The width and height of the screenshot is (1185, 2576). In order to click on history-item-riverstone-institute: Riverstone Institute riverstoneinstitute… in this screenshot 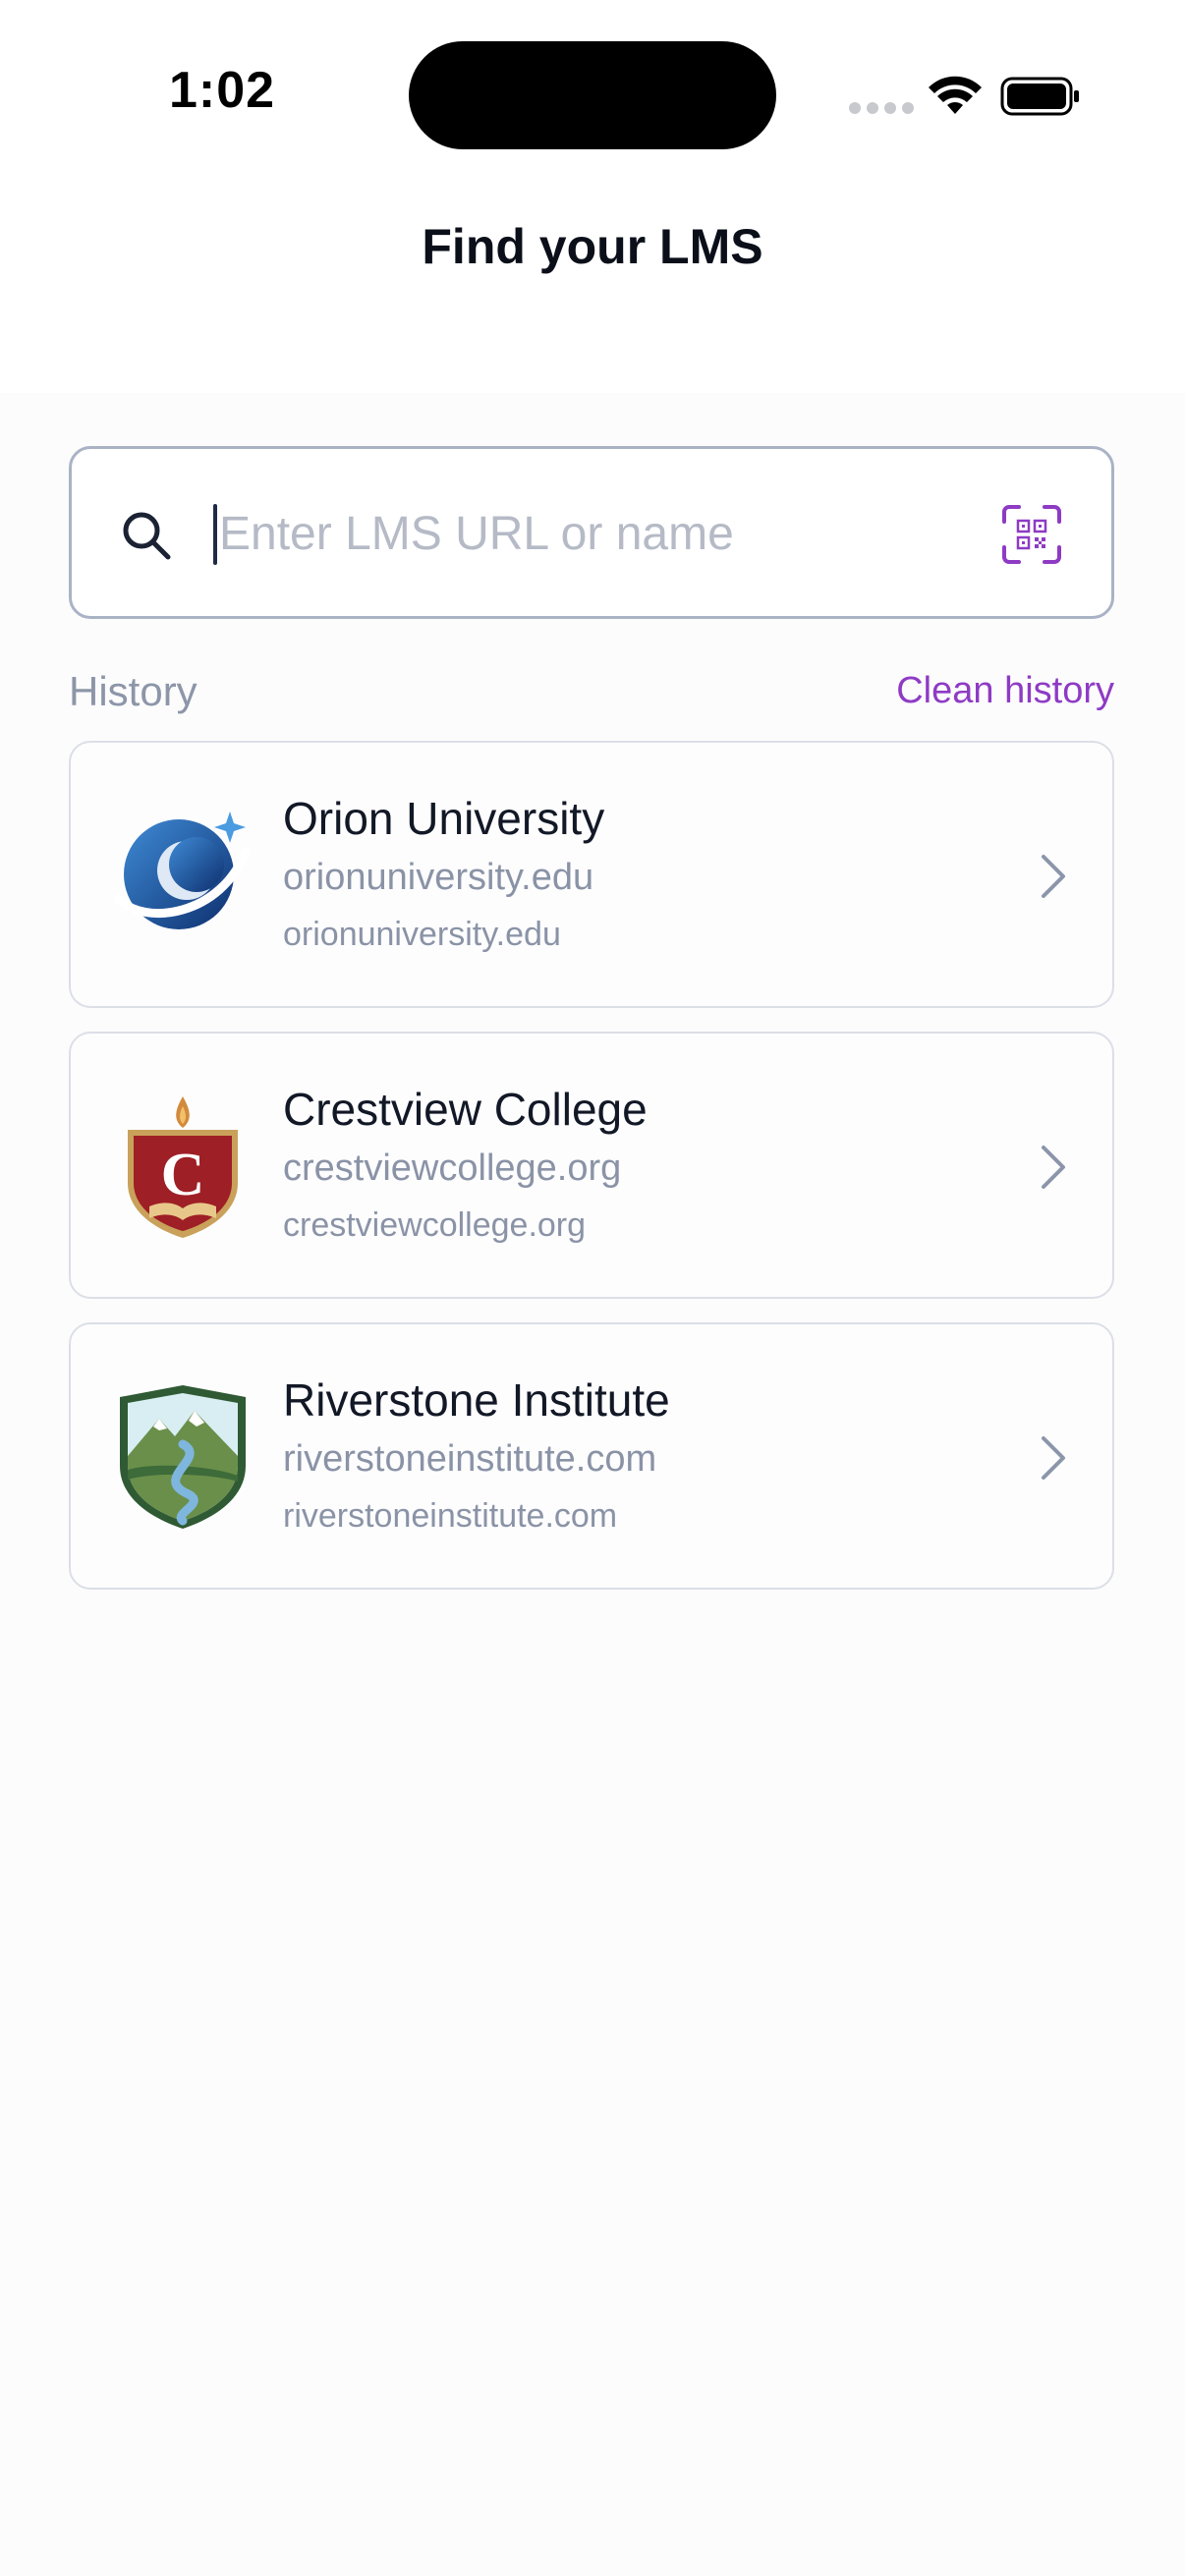, I will do `click(592, 1456)`.